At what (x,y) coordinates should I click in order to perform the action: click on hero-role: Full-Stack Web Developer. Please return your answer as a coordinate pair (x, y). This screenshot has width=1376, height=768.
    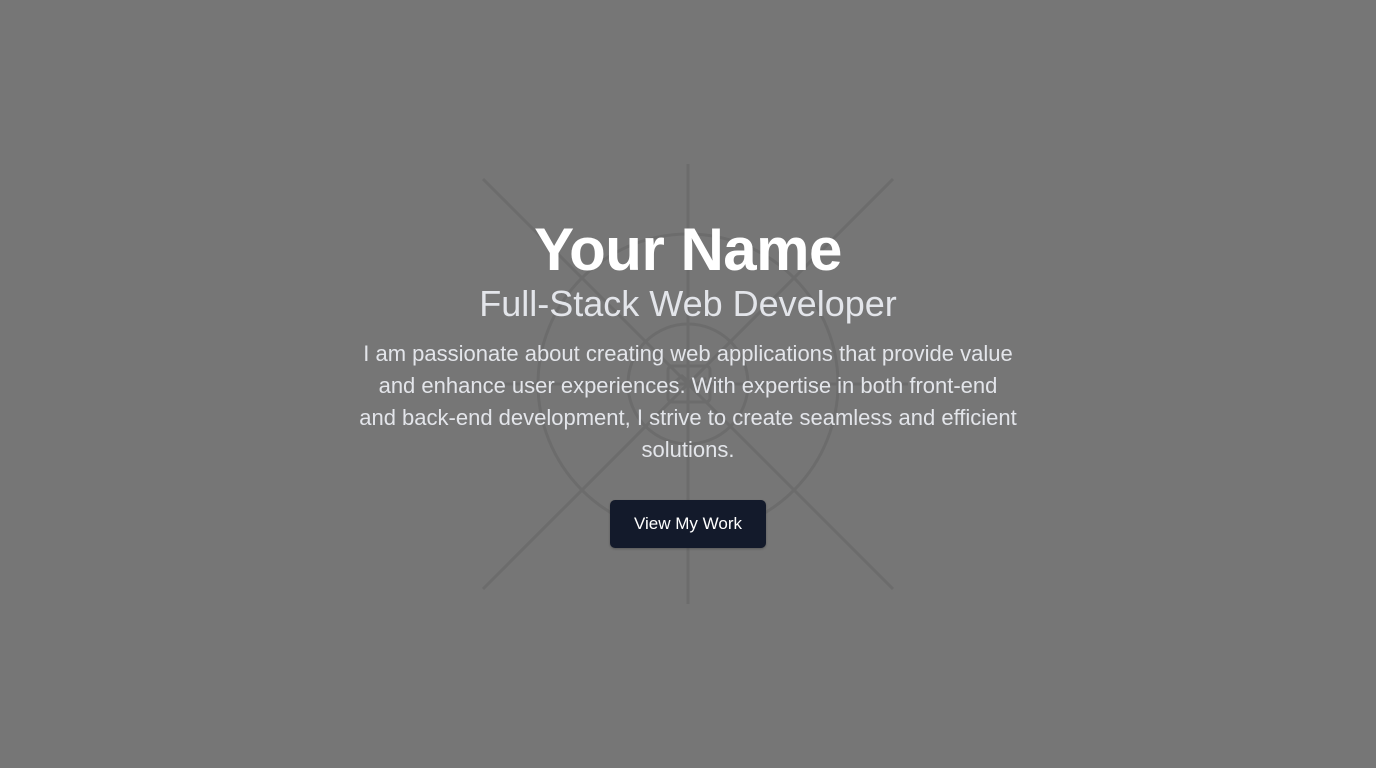
    Looking at the image, I should click on (688, 303).